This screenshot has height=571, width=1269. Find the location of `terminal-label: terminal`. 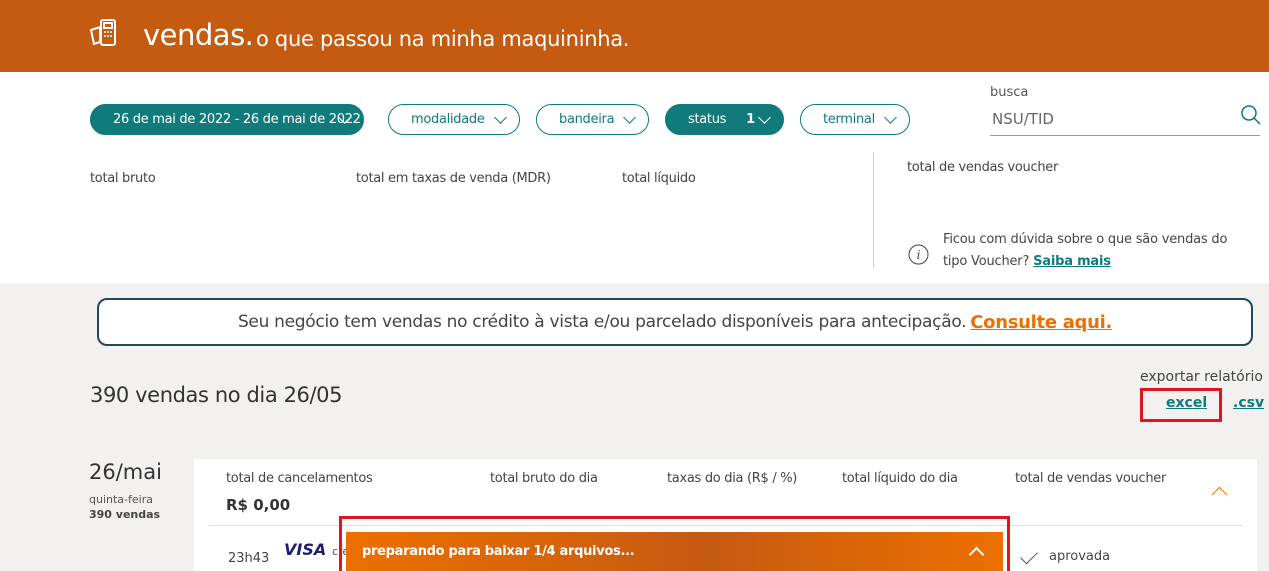

terminal-label: terminal is located at coordinates (849, 119).